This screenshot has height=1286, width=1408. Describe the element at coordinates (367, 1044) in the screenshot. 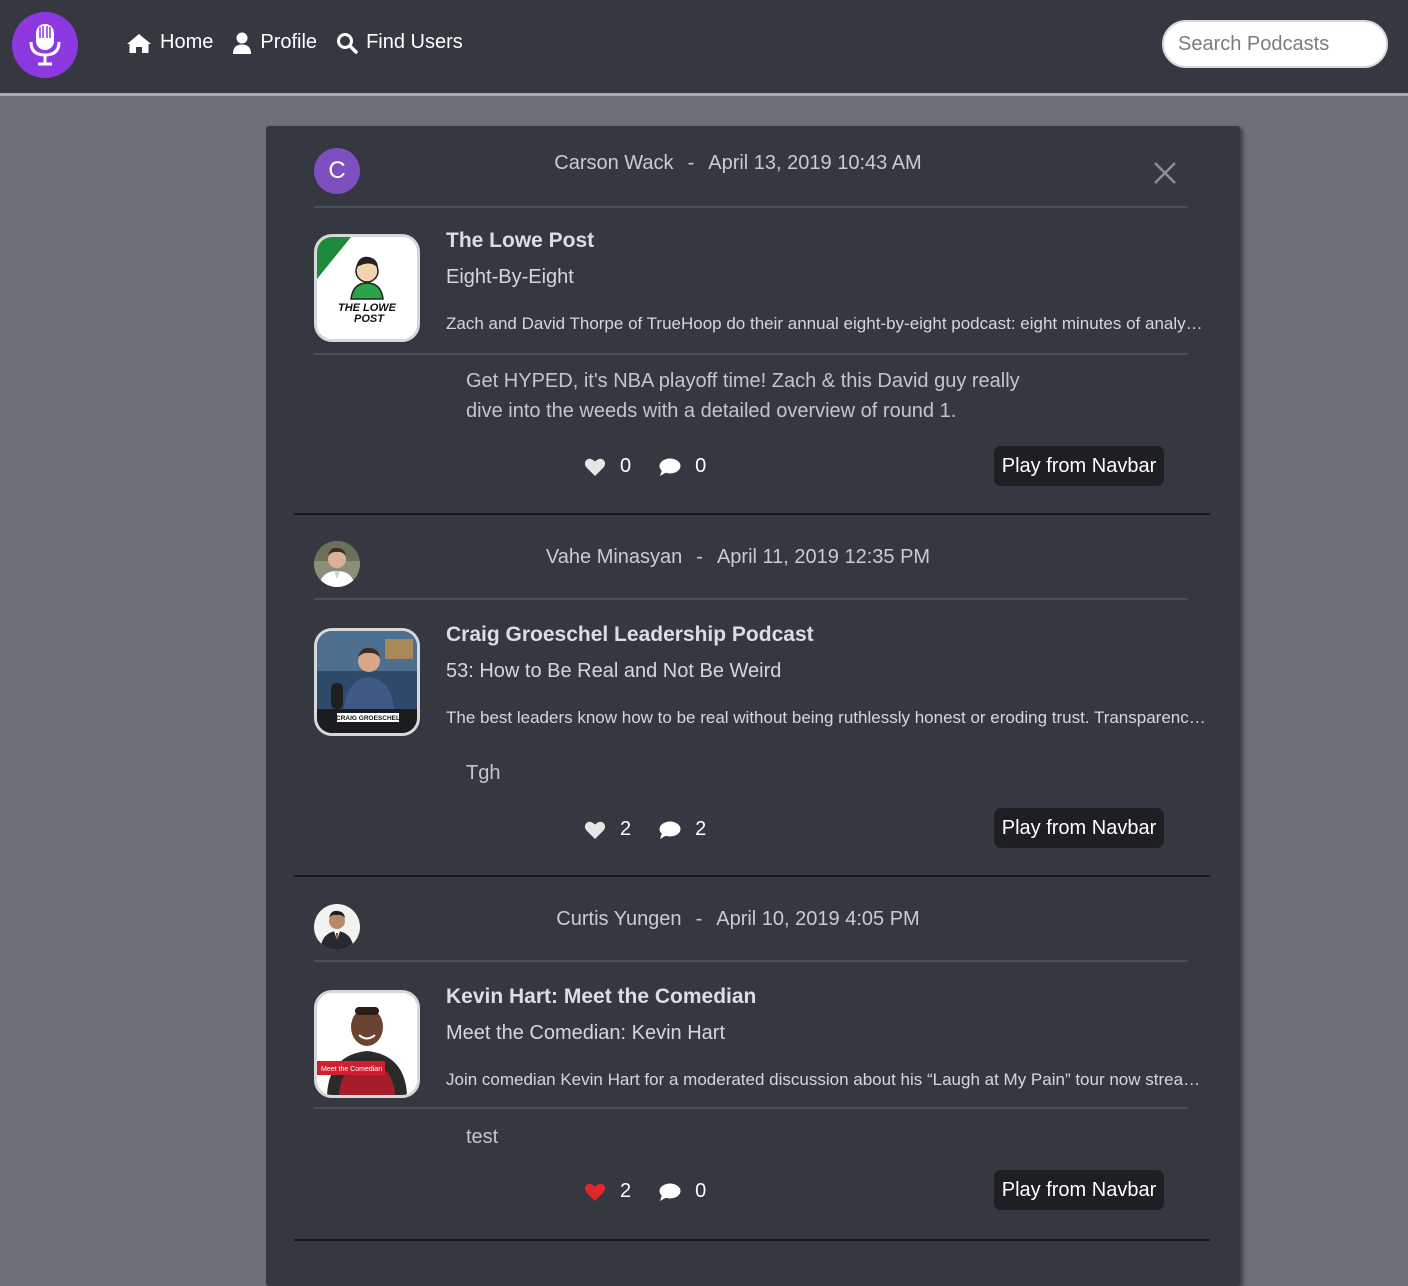

I see `podcast-artwork: Meet the Comedian` at that location.